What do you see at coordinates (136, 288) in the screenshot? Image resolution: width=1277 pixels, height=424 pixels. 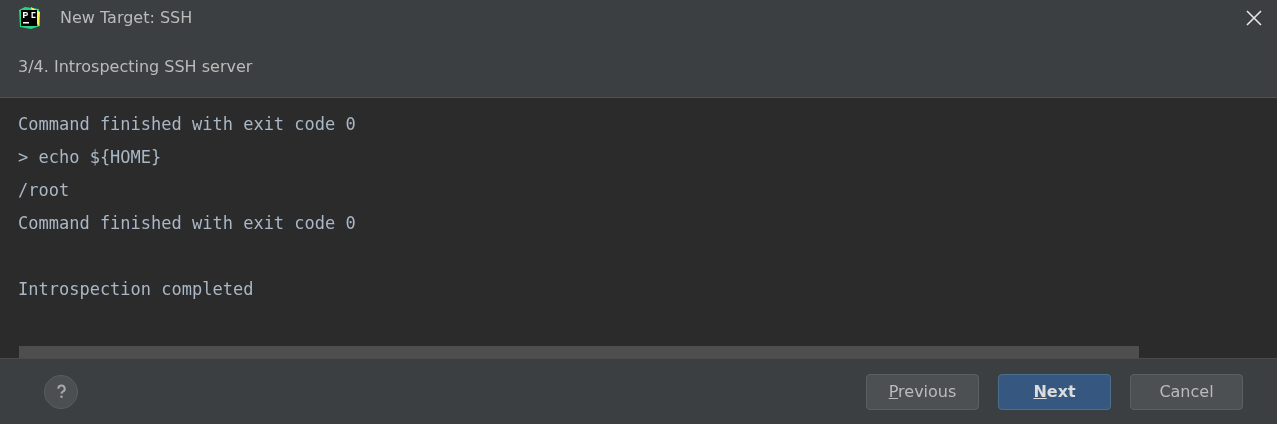 I see `console-line: Introspection completed` at bounding box center [136, 288].